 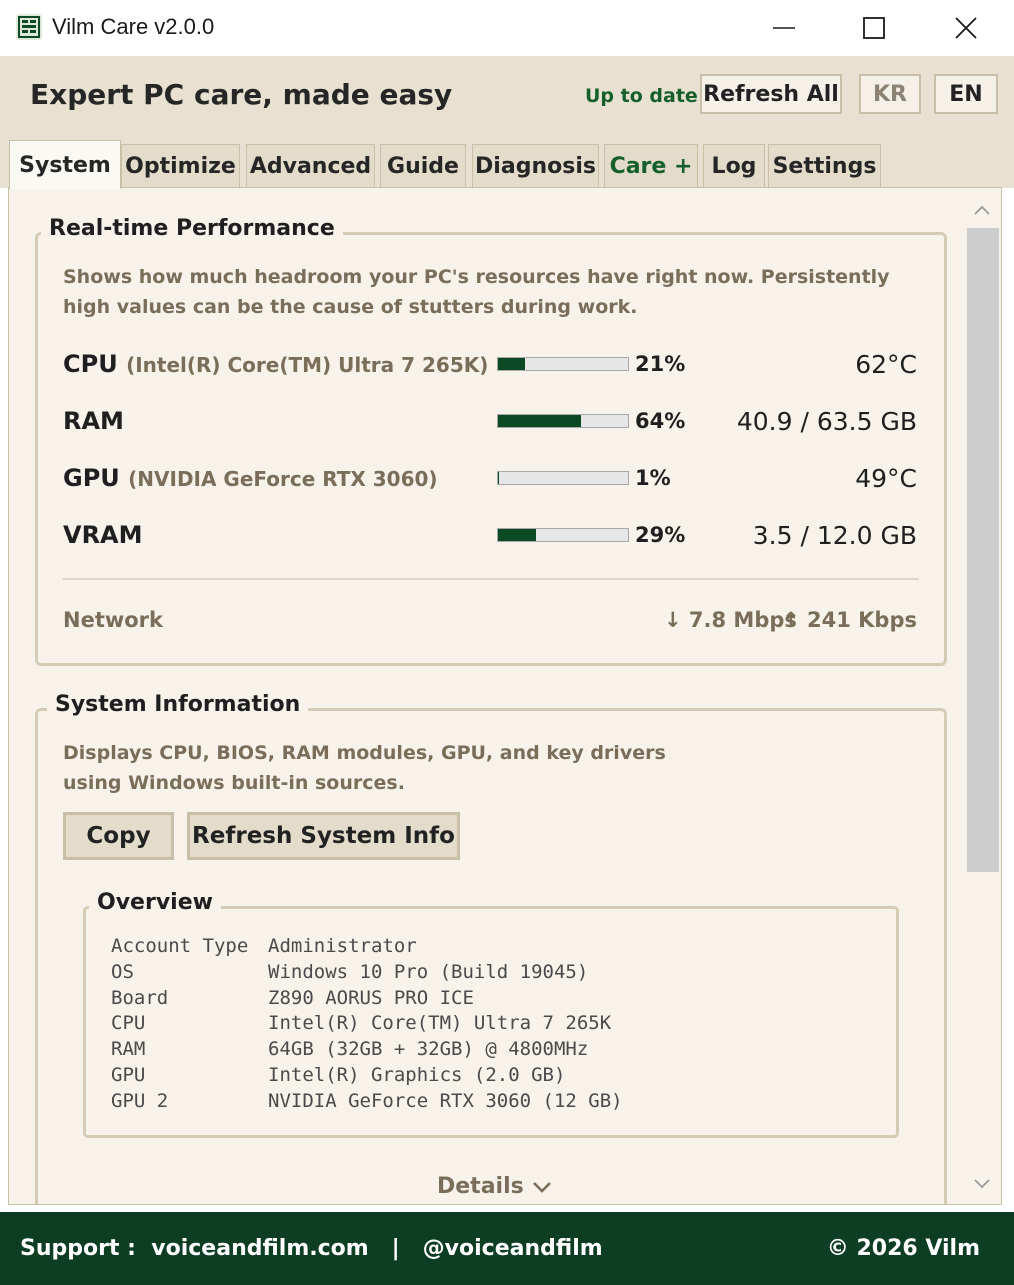 I want to click on copyright: © 2026 Vilm, so click(x=903, y=1248).